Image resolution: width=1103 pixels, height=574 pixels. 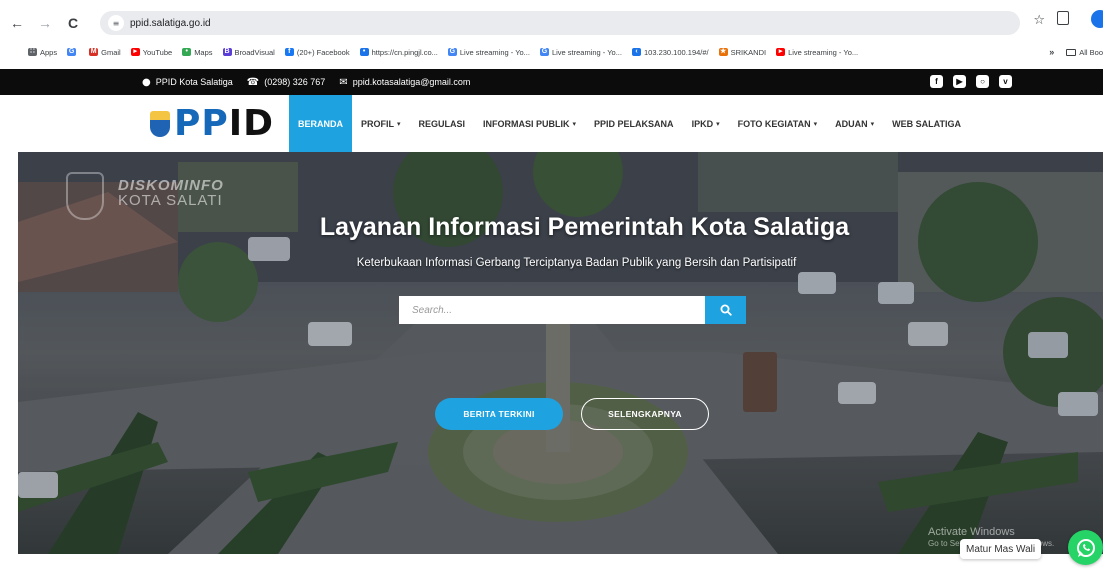 I want to click on gmail-icon: M, so click(x=94, y=52).